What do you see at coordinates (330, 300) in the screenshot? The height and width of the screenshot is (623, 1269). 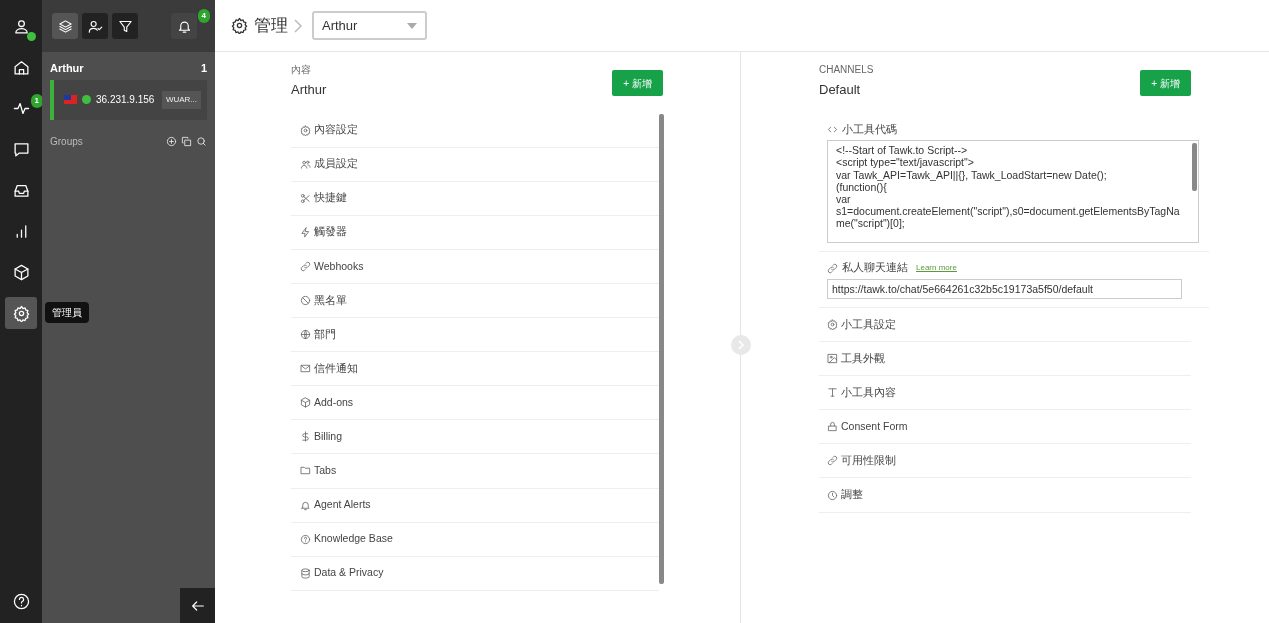 I see `menu-item-label: 黑名單` at bounding box center [330, 300].